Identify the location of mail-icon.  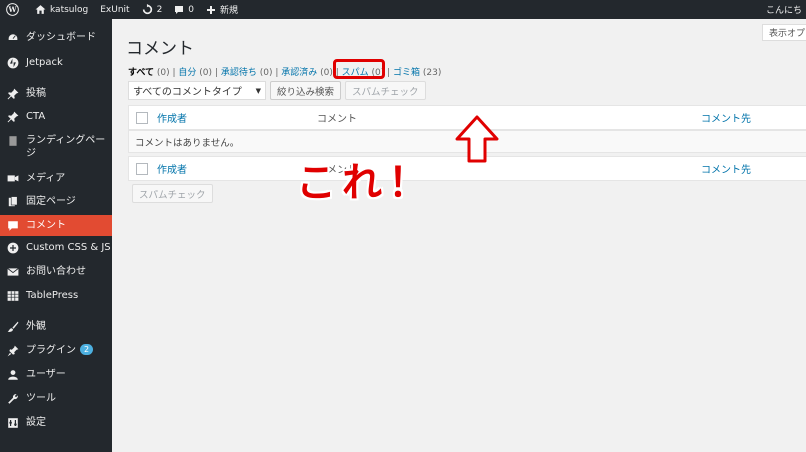
(13, 272).